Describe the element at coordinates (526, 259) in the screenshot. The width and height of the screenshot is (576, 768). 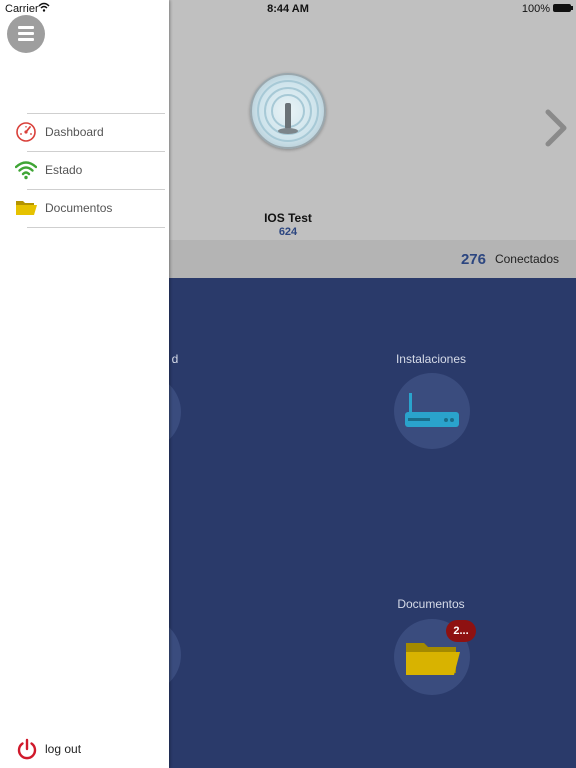
I see `connected-label: Conectados` at that location.